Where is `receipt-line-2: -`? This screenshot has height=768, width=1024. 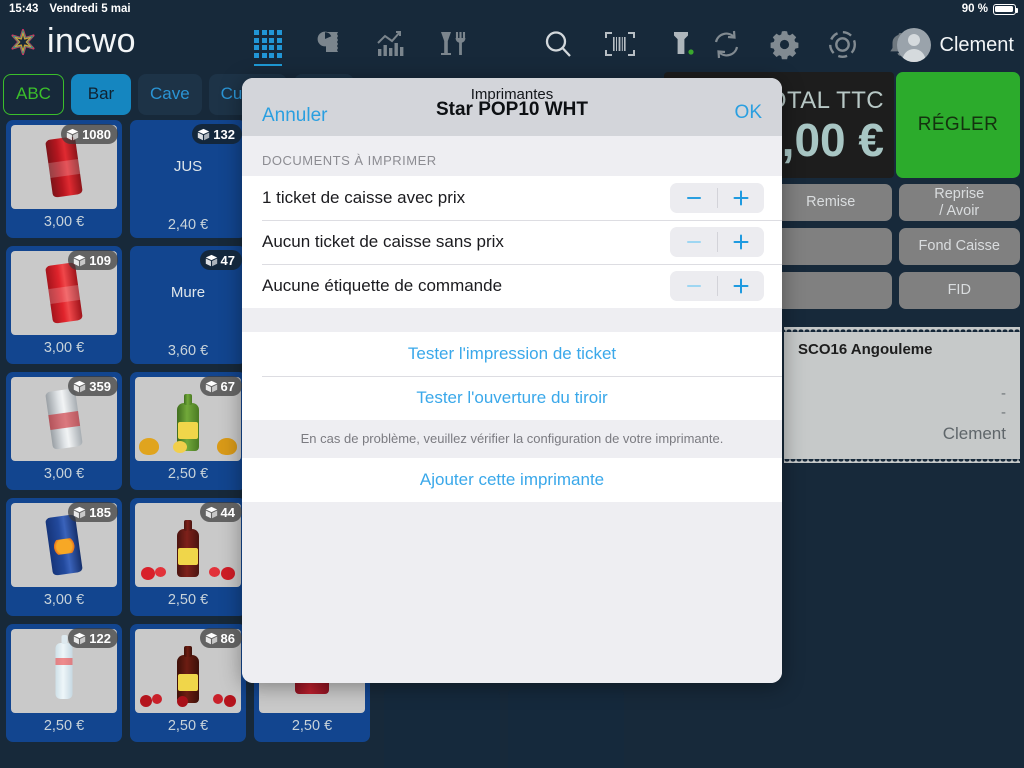
receipt-line-2: - is located at coordinates (1003, 413).